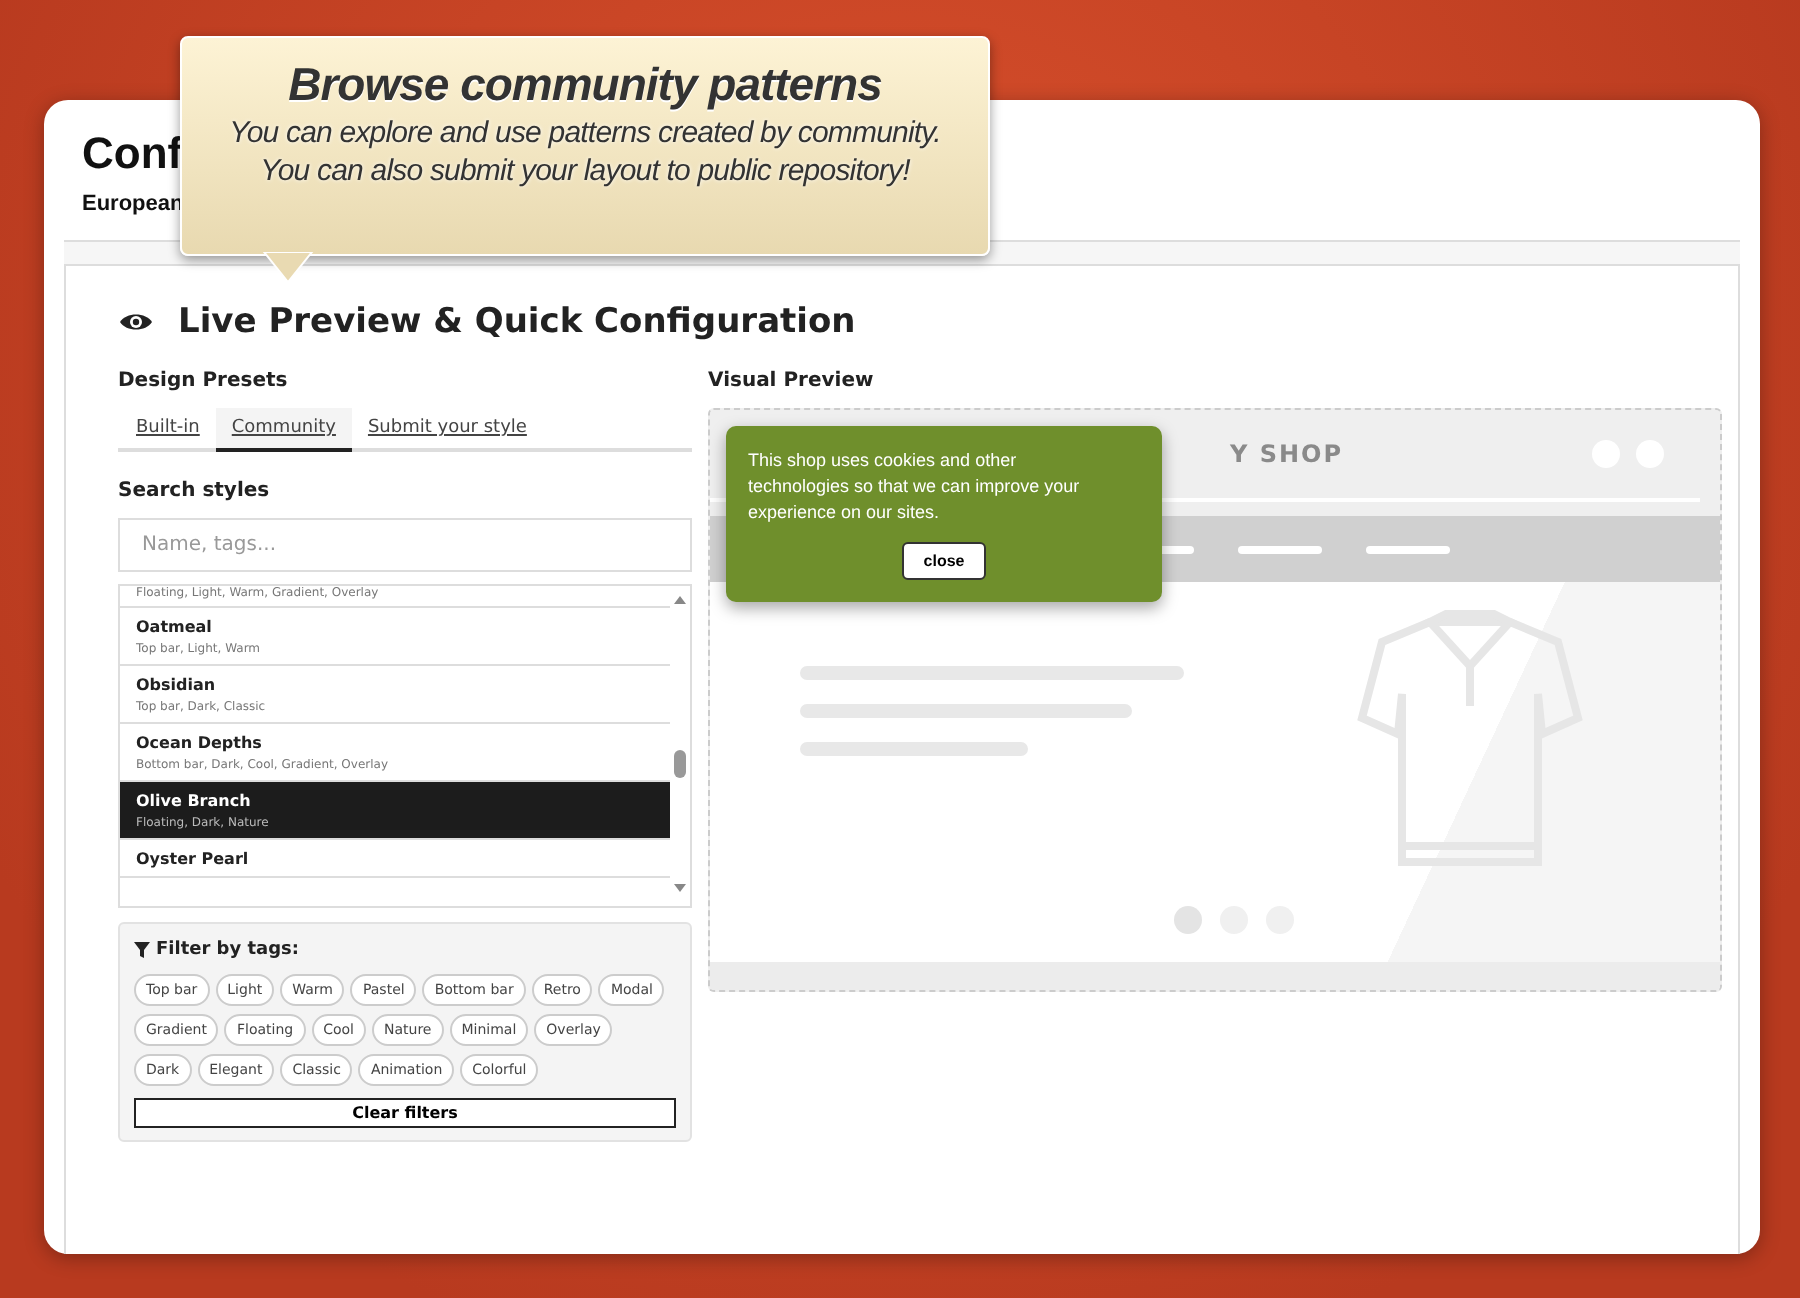 The image size is (1800, 1298). What do you see at coordinates (1470, 740) in the screenshot?
I see `shirt-icon` at bounding box center [1470, 740].